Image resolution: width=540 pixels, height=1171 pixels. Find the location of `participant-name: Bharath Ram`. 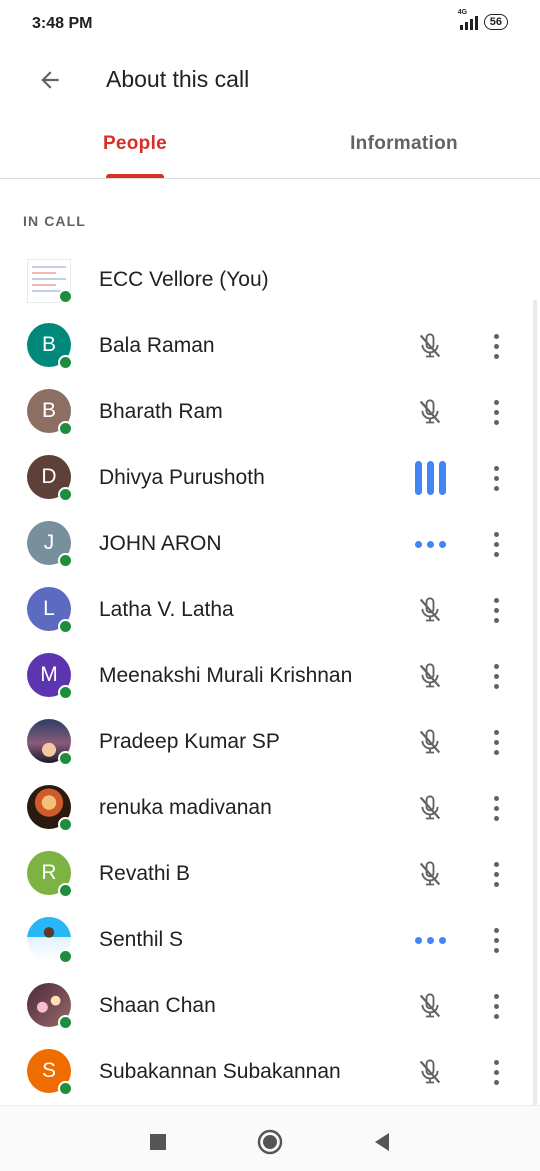

participant-name: Bharath Ram is located at coordinates (161, 411).